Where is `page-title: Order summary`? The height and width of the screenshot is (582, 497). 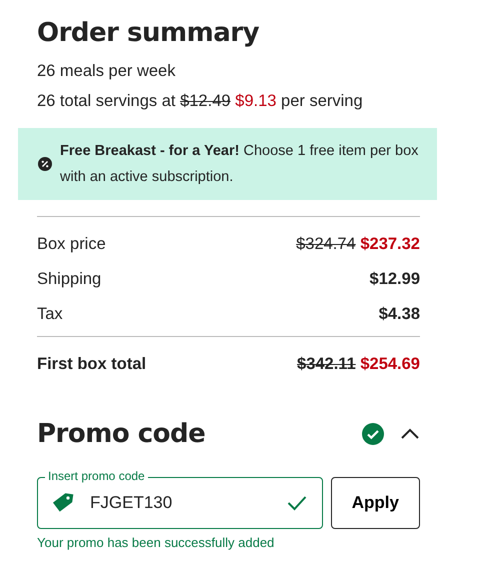 page-title: Order summary is located at coordinates (148, 33).